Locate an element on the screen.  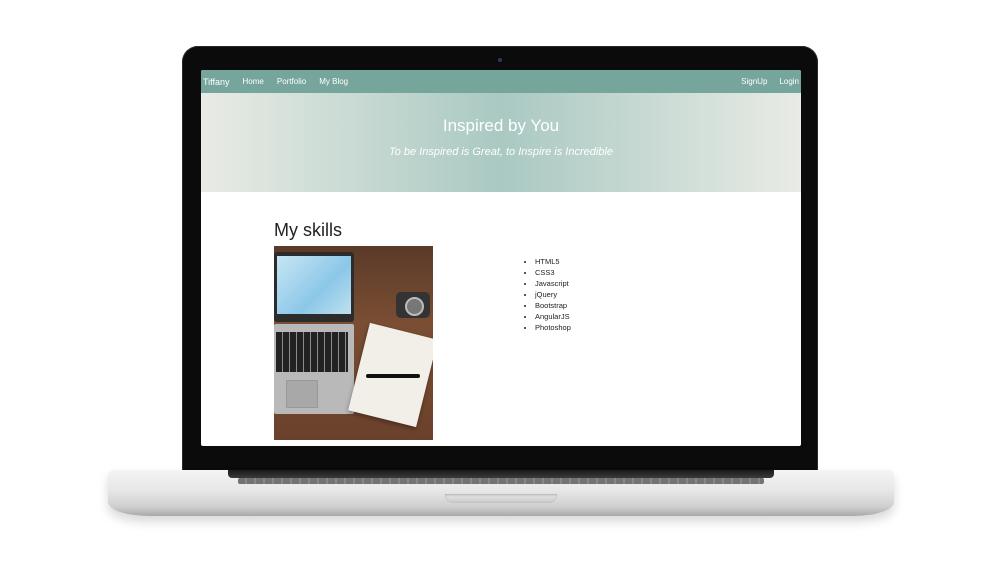
laptop-notch is located at coordinates (501, 498).